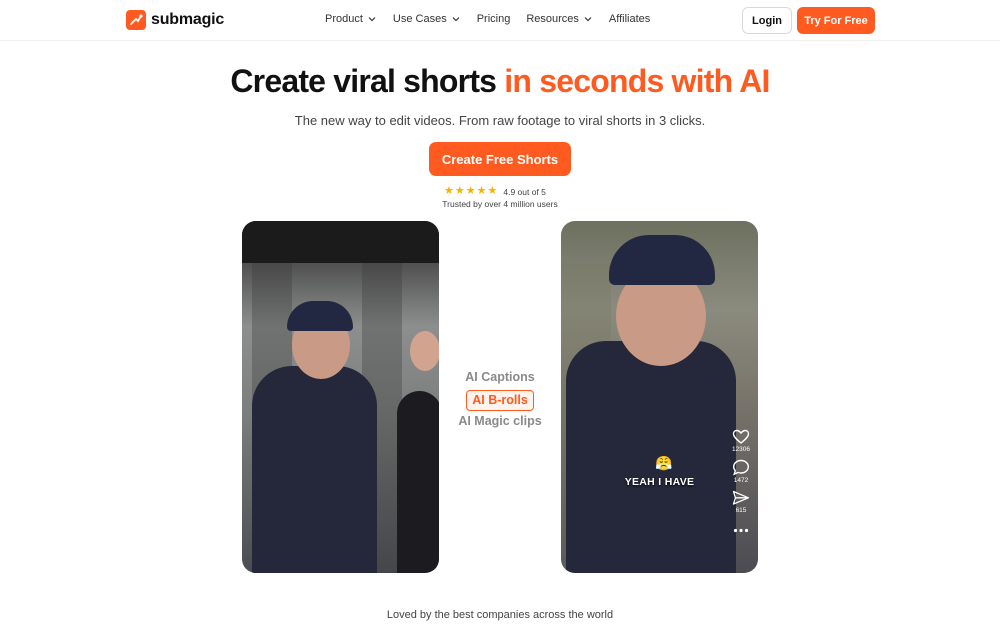  I want to click on feature-list: AI Captions AI B-rolls AI Magic clips, so click(500, 400).